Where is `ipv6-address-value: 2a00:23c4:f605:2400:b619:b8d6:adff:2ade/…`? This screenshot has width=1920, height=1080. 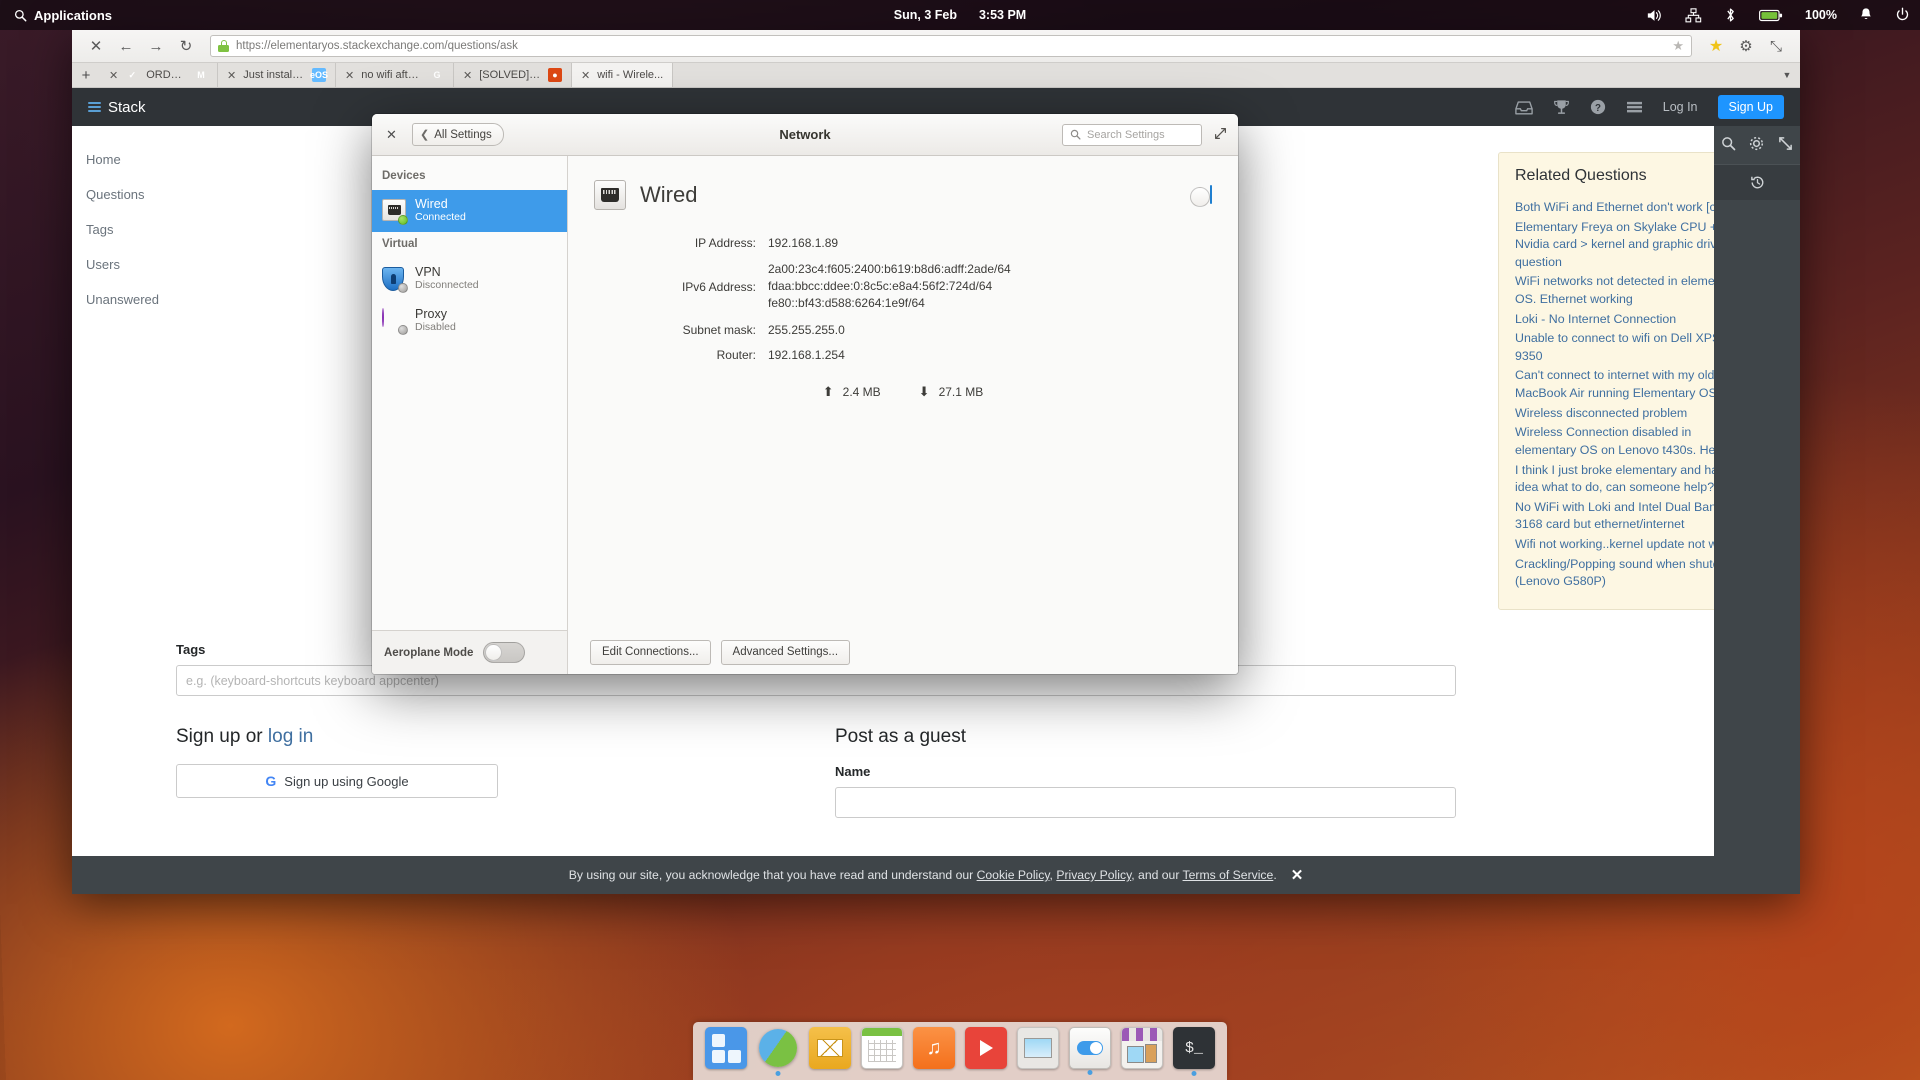 ipv6-address-value: 2a00:23c4:f605:2400:b619:b8d6:adff:2ade/… is located at coordinates (990, 286).